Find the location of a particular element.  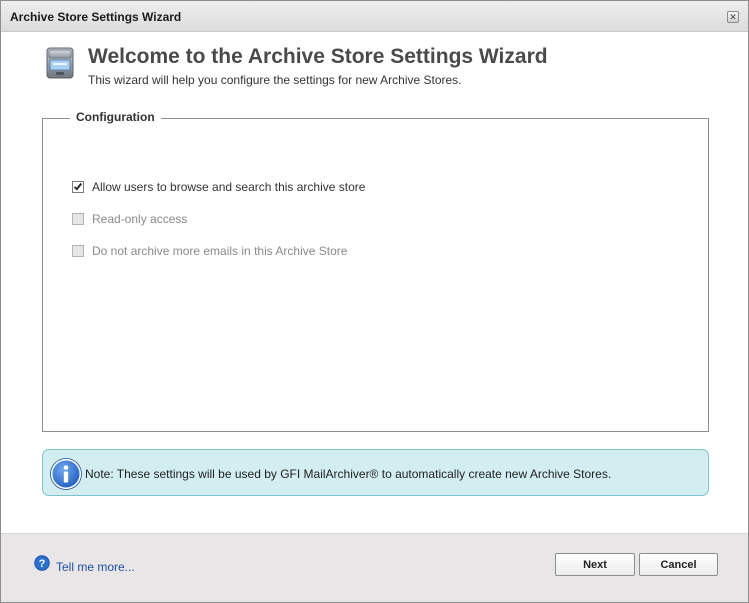

option-read-only-access: Read-only access is located at coordinates (129, 219).